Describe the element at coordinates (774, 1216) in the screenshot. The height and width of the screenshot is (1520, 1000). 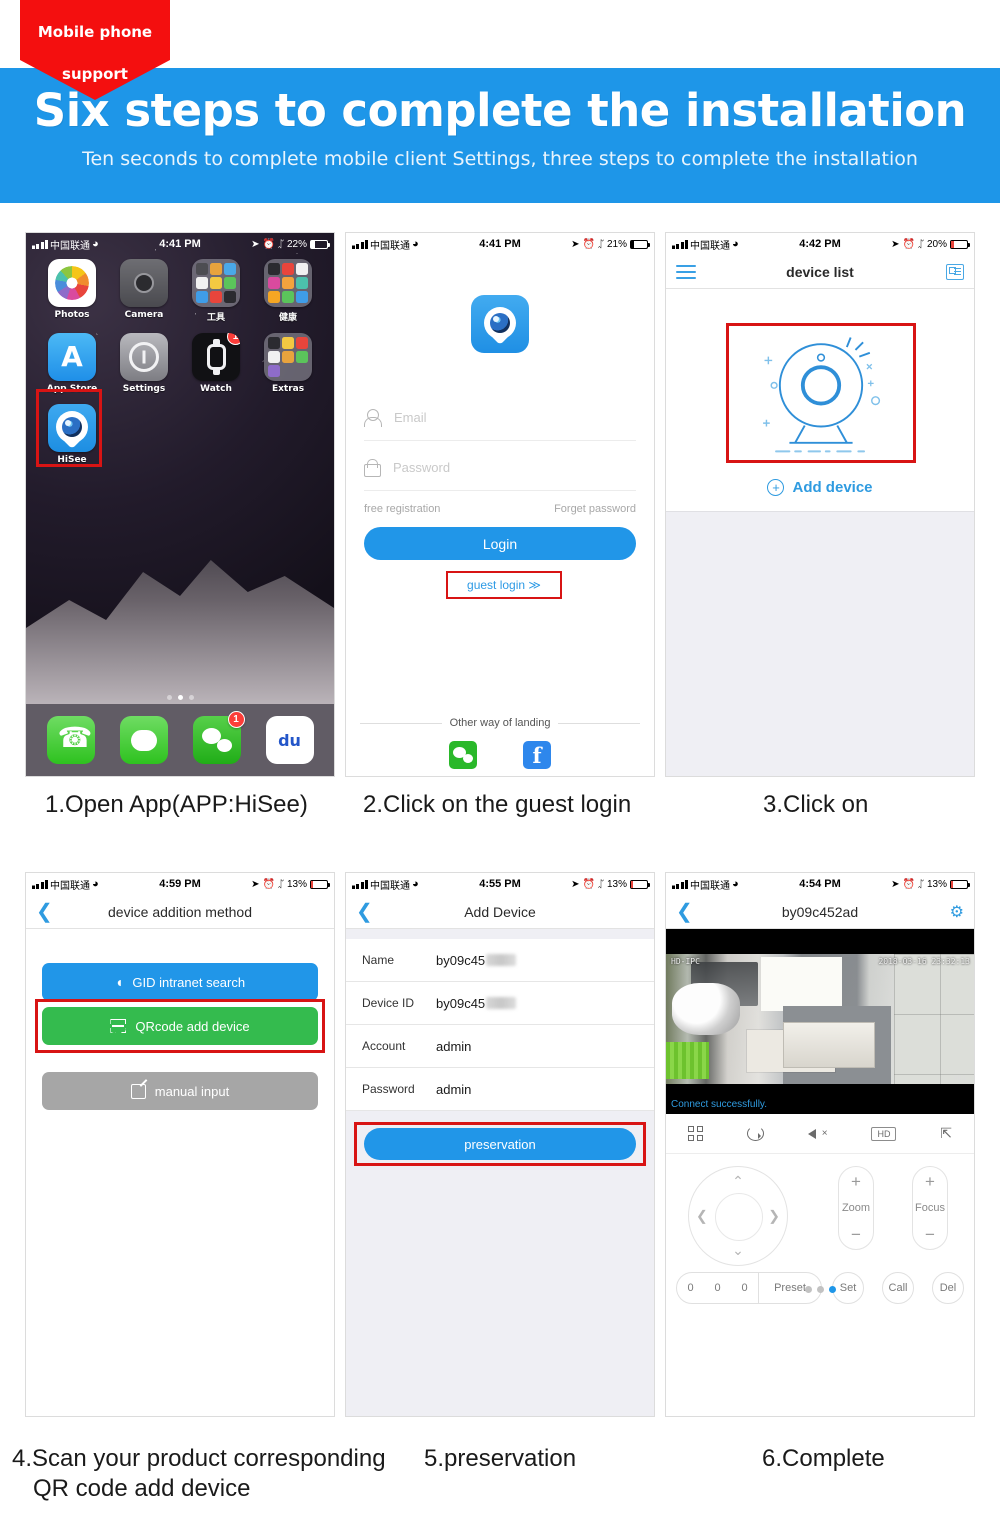
I see `chevron-right-icon: ❯` at that location.